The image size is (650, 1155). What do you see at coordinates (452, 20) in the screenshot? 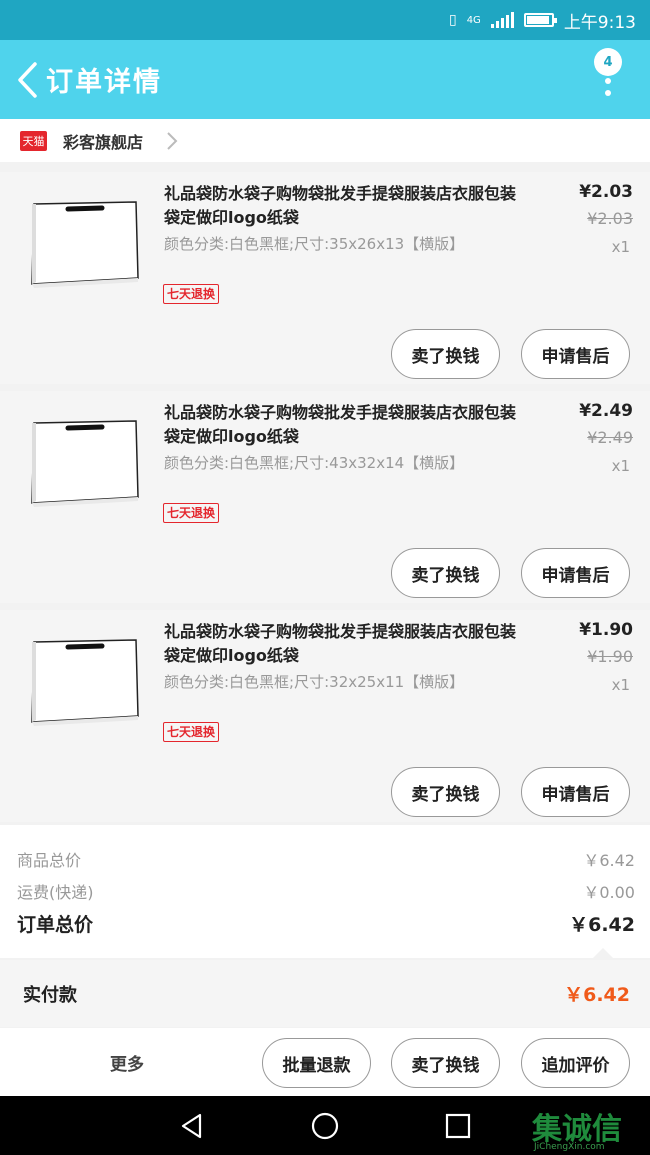
I see `vibrate-icon: ▯` at bounding box center [452, 20].